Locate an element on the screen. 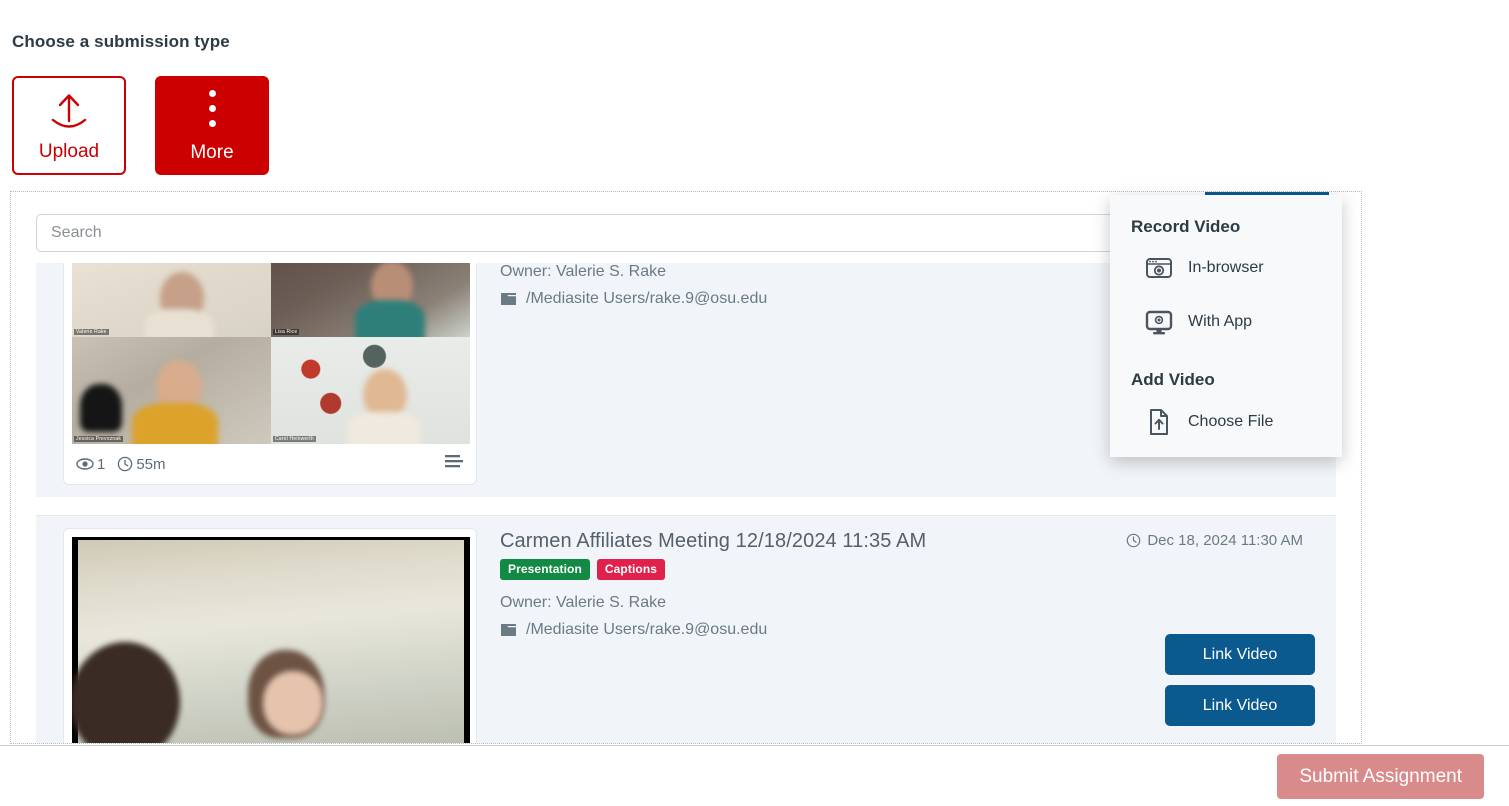 This screenshot has height=806, width=1509. menu-item-in-browser: In-browser is located at coordinates (1226, 268).